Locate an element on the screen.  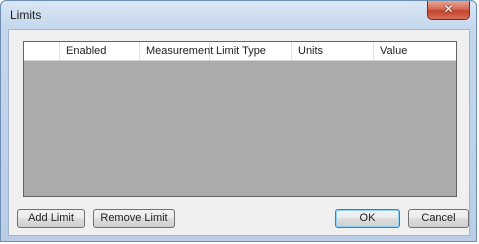
title-bar: Limits ✕ is located at coordinates (238, 15).